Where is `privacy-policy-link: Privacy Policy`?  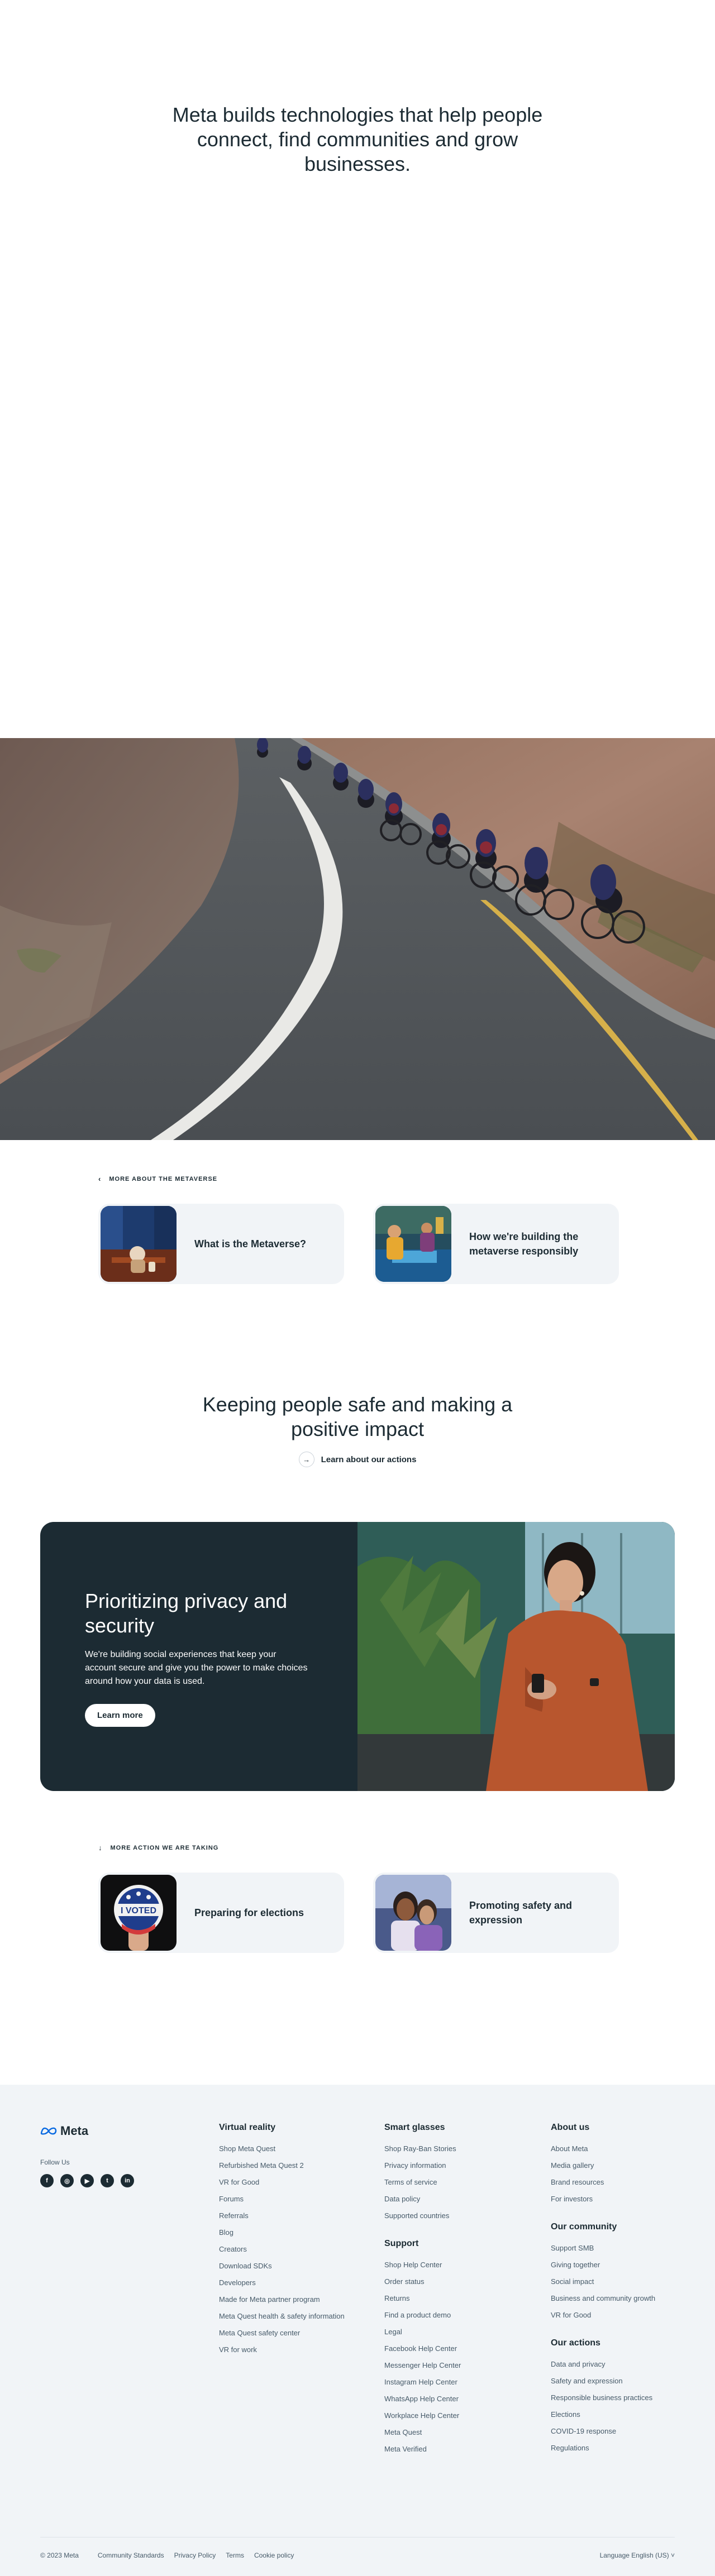
privacy-policy-link: Privacy Policy is located at coordinates (195, 2555).